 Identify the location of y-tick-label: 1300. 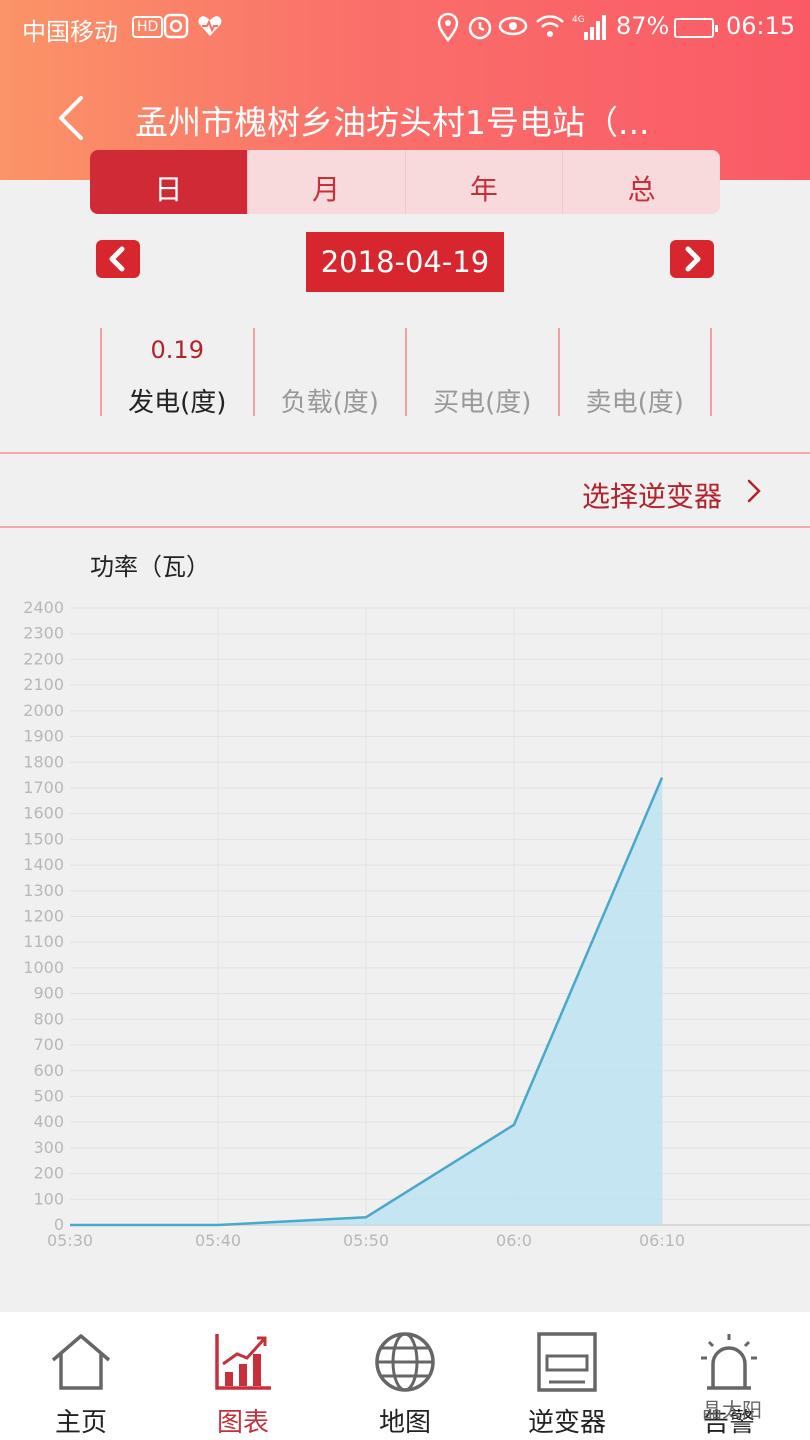
(43, 890).